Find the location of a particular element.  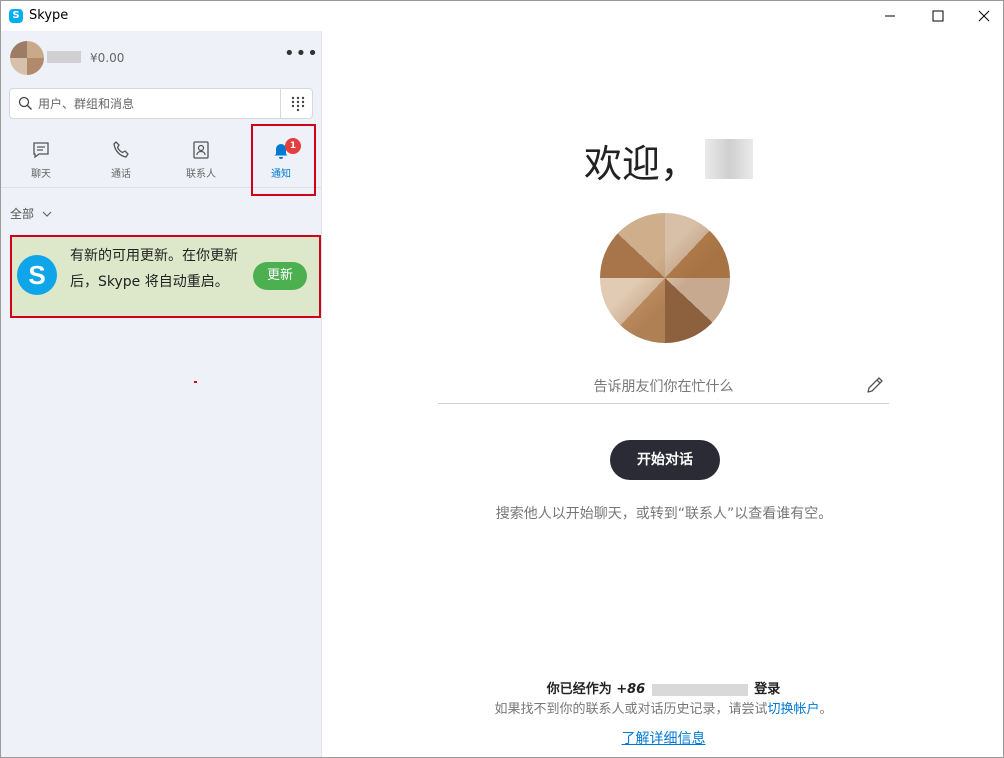

tab-calls: 通话 is located at coordinates (121, 156).